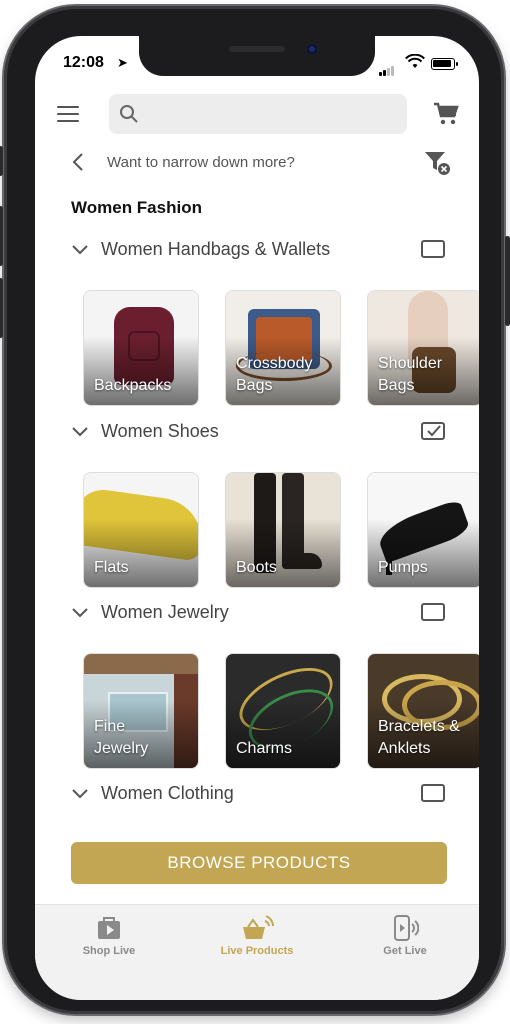  Describe the element at coordinates (258, 927) in the screenshot. I see `basket-broadcast-icon` at that location.